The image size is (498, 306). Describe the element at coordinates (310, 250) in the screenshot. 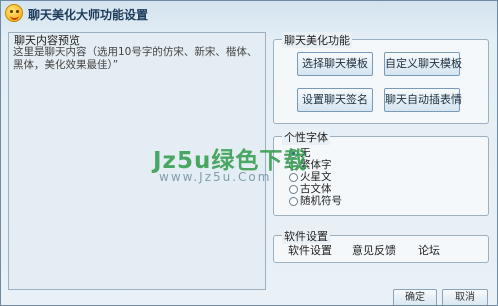

I see `software-settings-link: 软件设置` at that location.